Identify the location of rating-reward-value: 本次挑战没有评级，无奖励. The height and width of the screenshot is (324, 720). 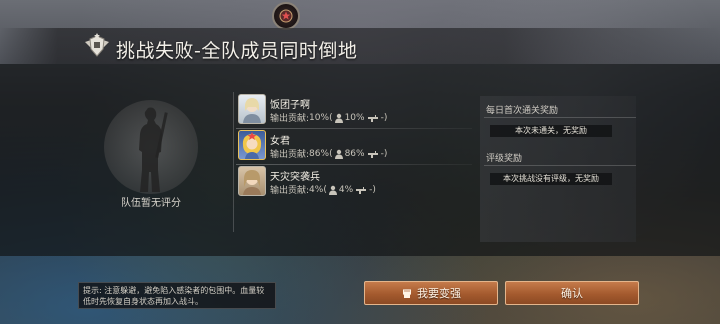
(551, 179).